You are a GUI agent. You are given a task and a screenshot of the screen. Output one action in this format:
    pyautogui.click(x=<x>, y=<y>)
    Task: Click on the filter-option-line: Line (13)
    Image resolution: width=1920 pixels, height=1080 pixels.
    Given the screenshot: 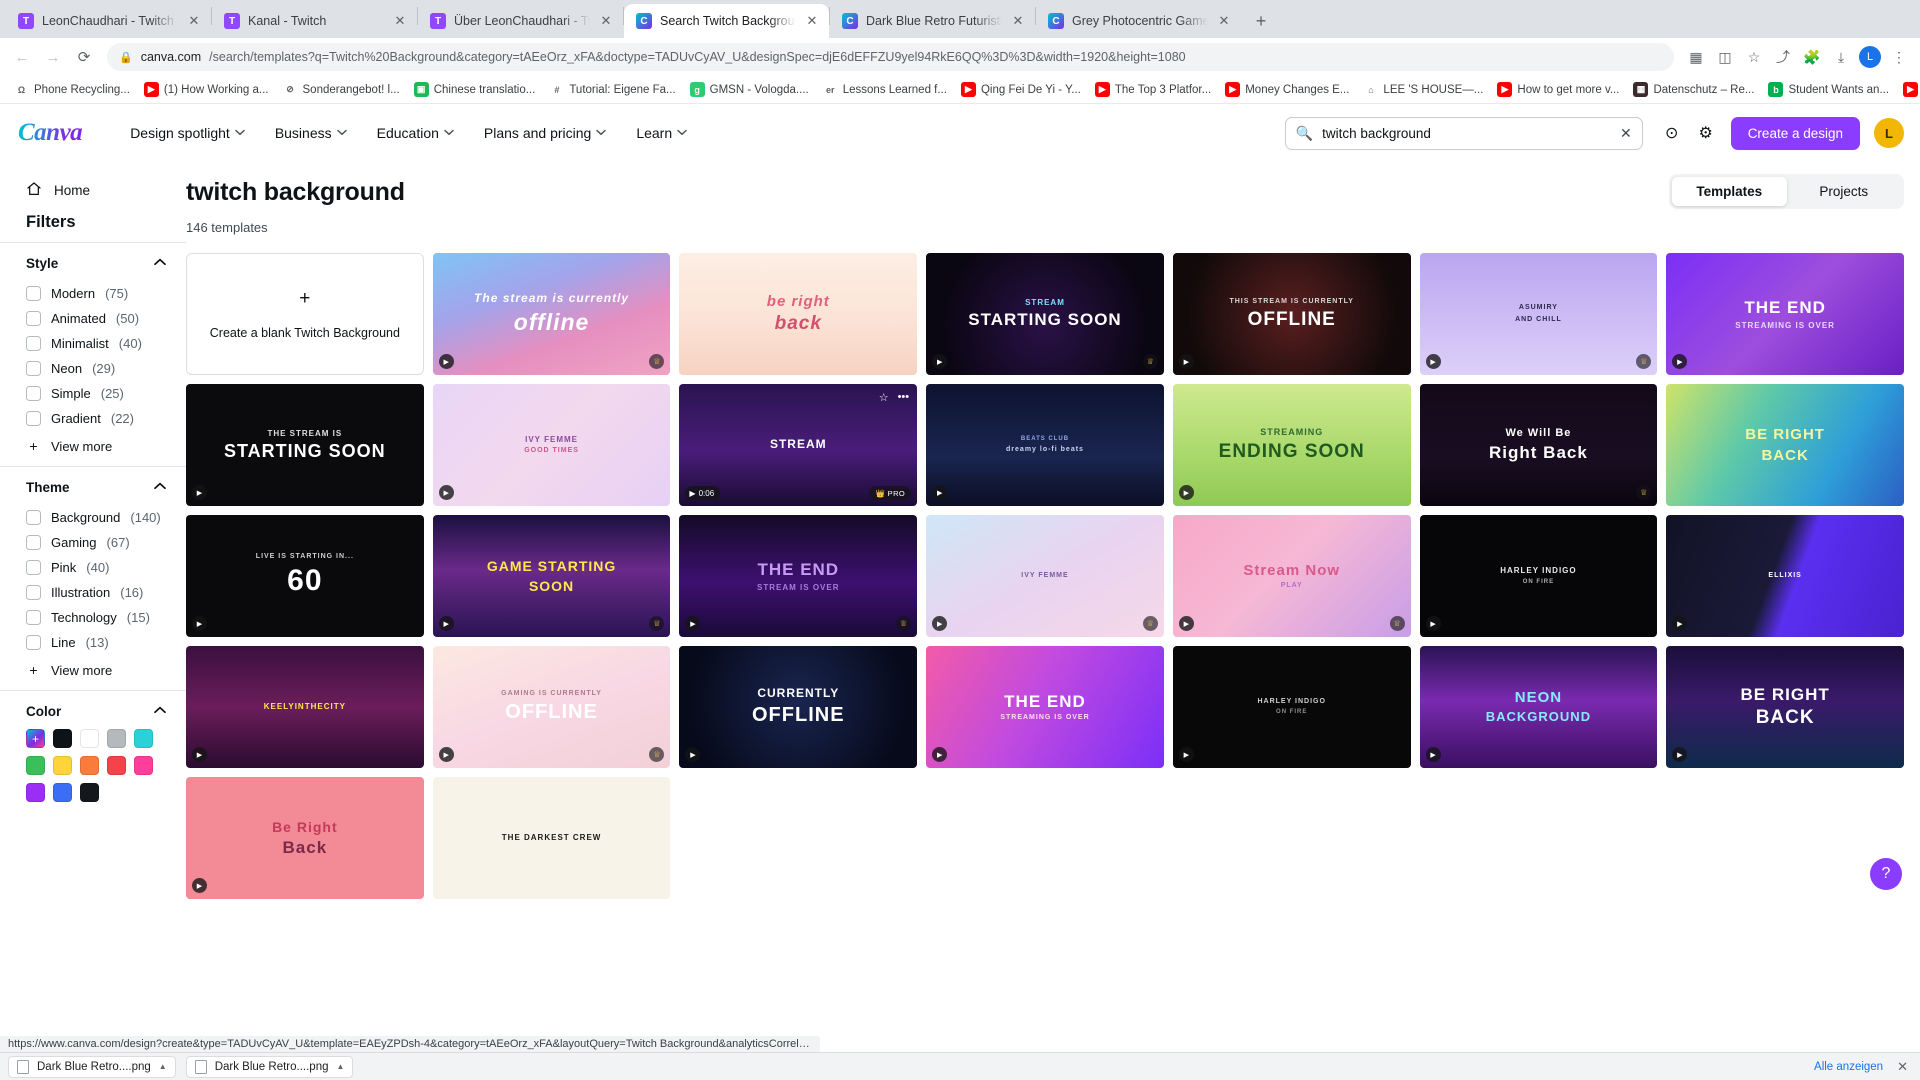 What is the action you would take?
    pyautogui.click(x=96, y=642)
    